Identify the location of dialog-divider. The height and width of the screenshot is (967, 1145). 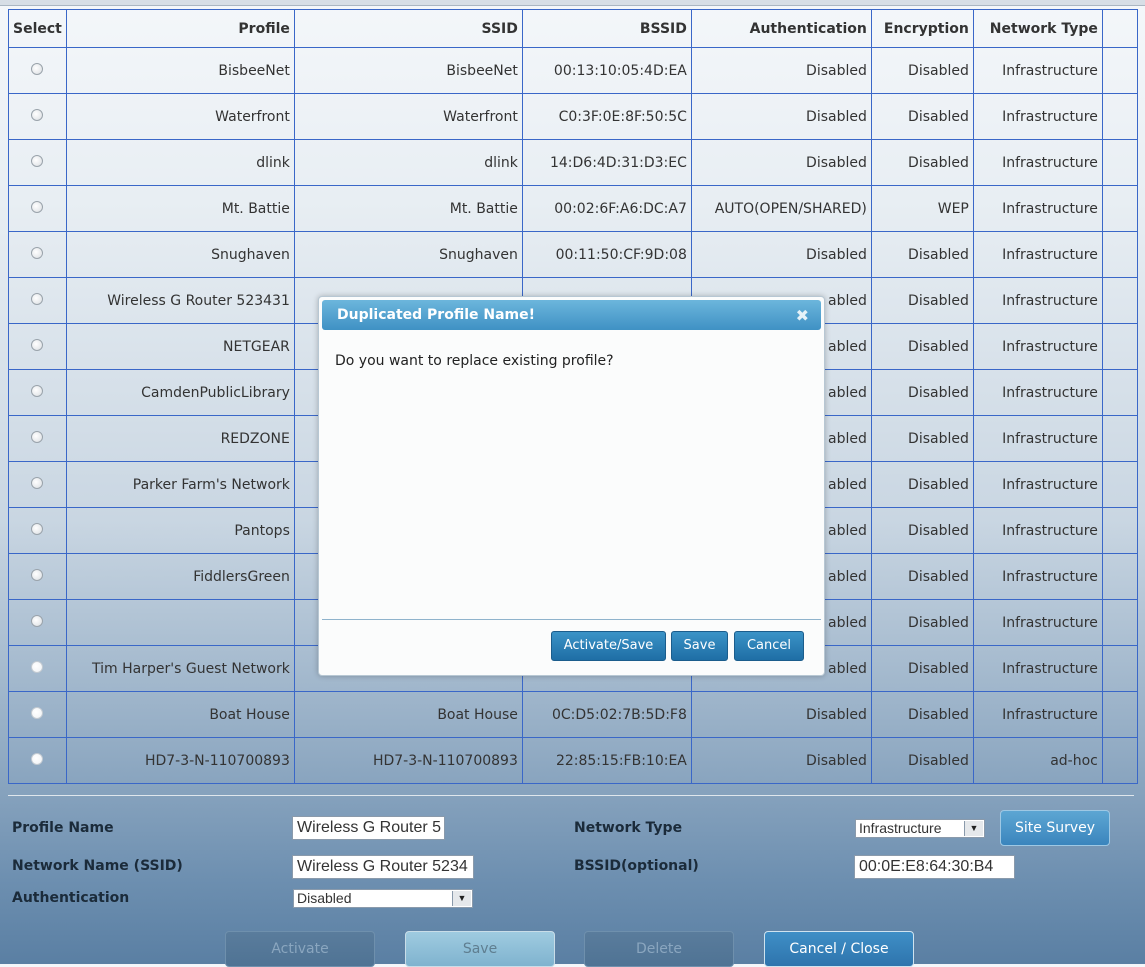
(571, 619).